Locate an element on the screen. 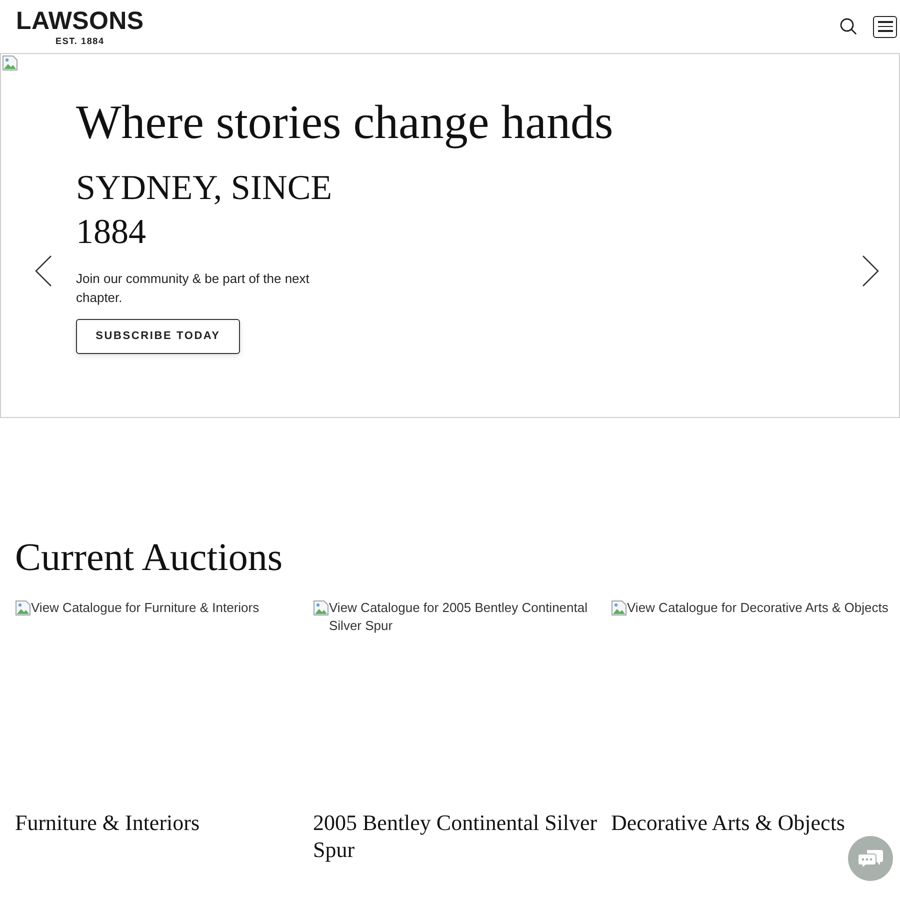 The height and width of the screenshot is (900, 900). auction-title: Furniture & Interiors is located at coordinates (157, 822).